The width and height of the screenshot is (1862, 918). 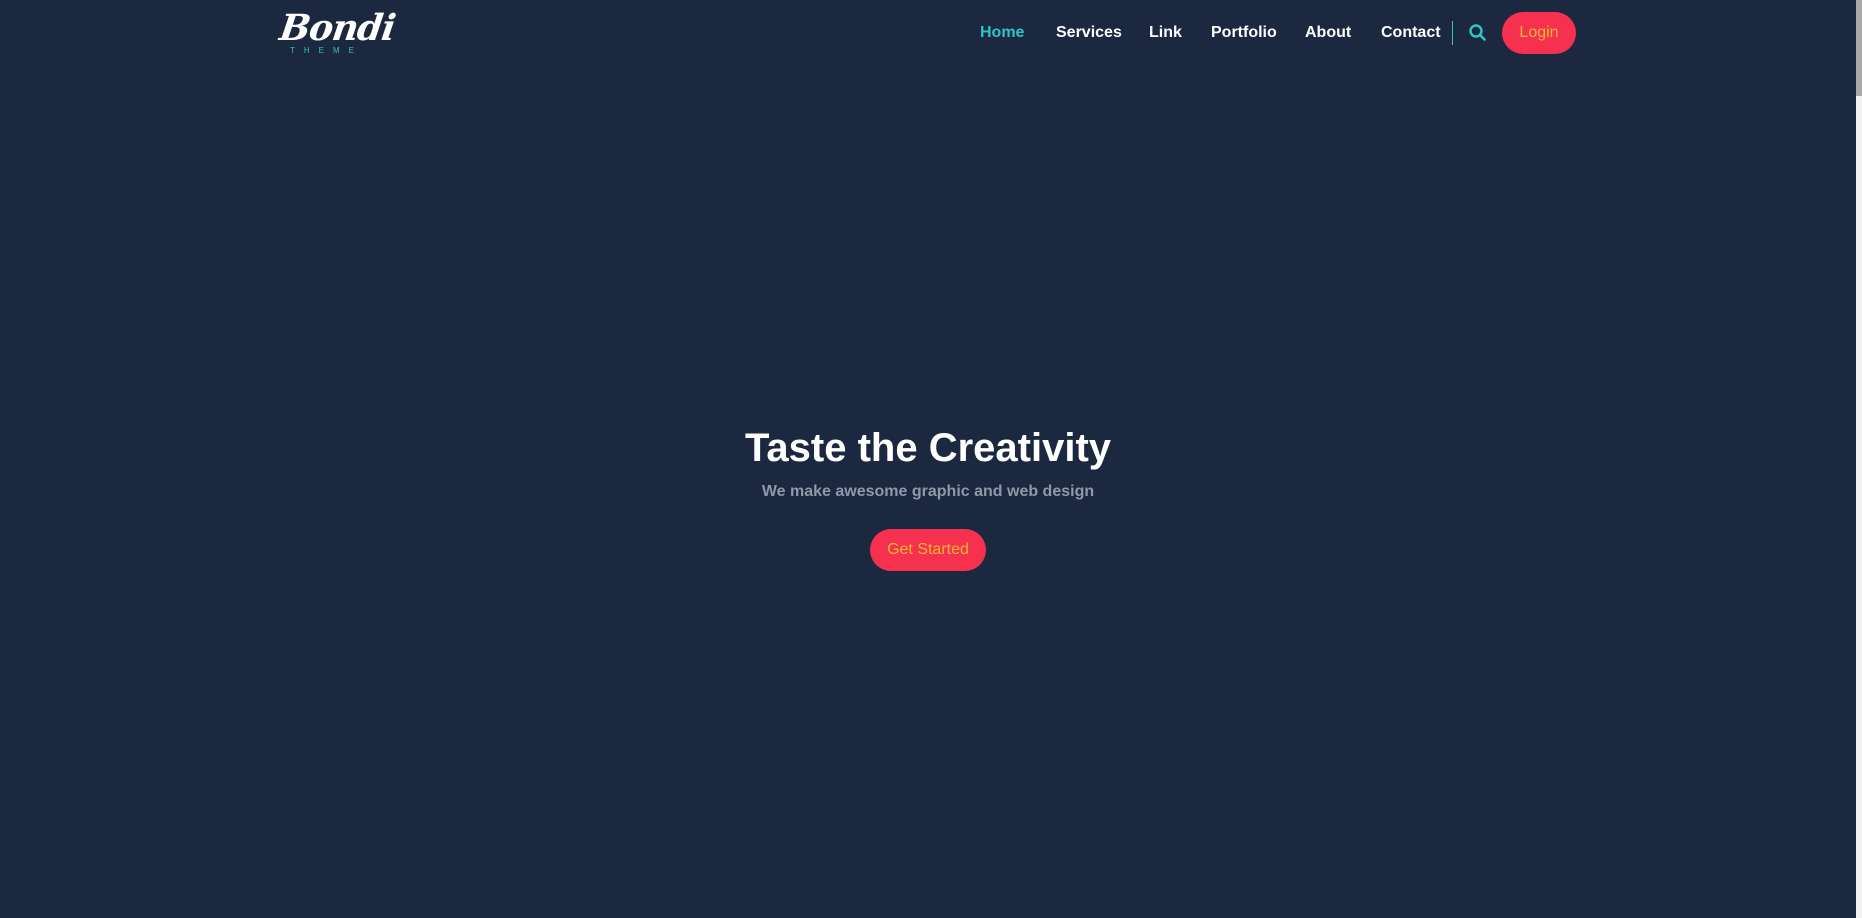 I want to click on search-icon, so click(x=1477, y=32).